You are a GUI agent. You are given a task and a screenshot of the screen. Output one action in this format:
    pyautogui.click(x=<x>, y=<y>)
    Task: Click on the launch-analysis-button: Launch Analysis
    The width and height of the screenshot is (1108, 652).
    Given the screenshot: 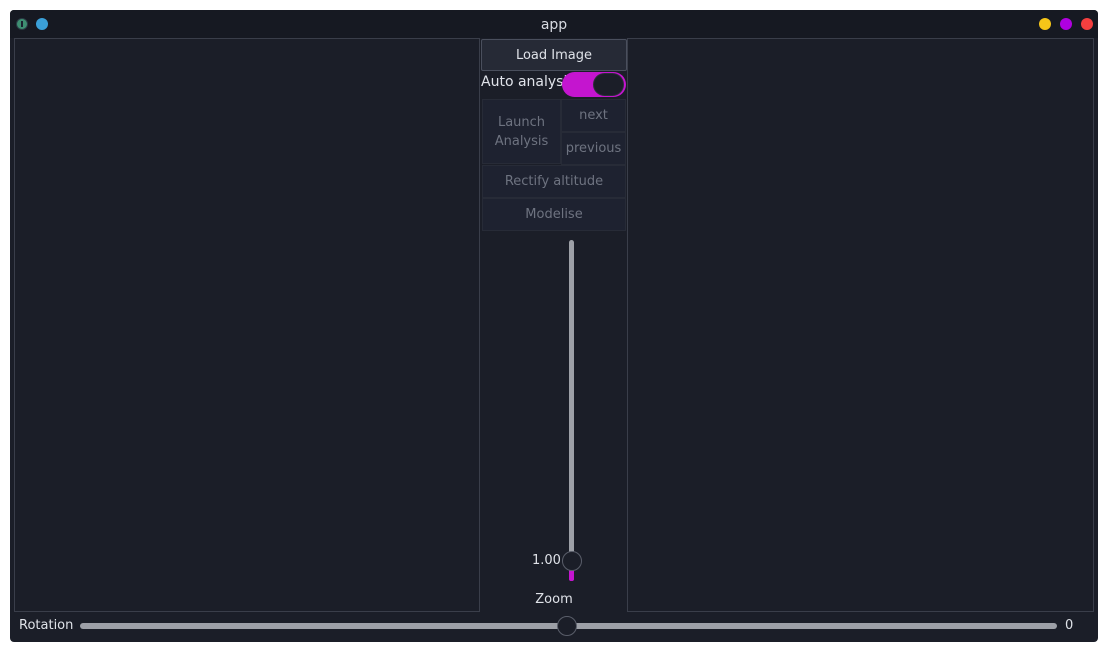 What is the action you would take?
    pyautogui.click(x=521, y=131)
    